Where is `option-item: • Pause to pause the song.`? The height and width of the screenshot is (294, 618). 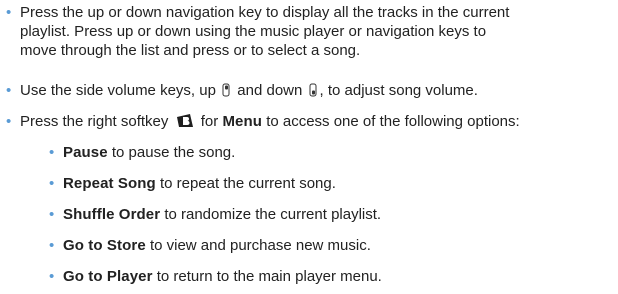 option-item: • Pause to pause the song. is located at coordinates (142, 152).